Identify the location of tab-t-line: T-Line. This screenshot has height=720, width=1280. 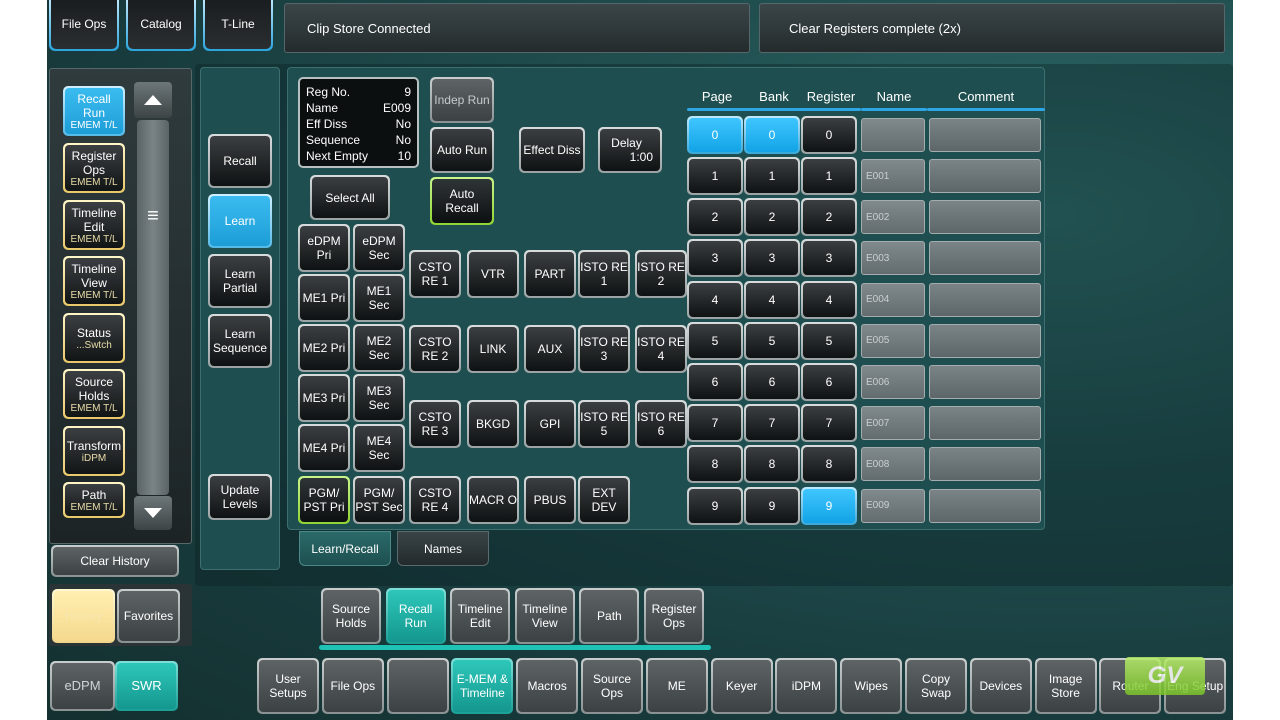
(238, 25).